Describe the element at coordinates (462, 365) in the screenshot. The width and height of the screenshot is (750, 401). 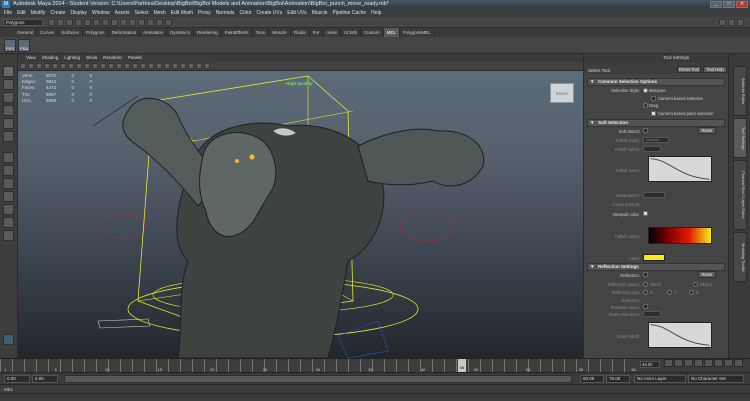
I see `current-time-marker: 46` at that location.